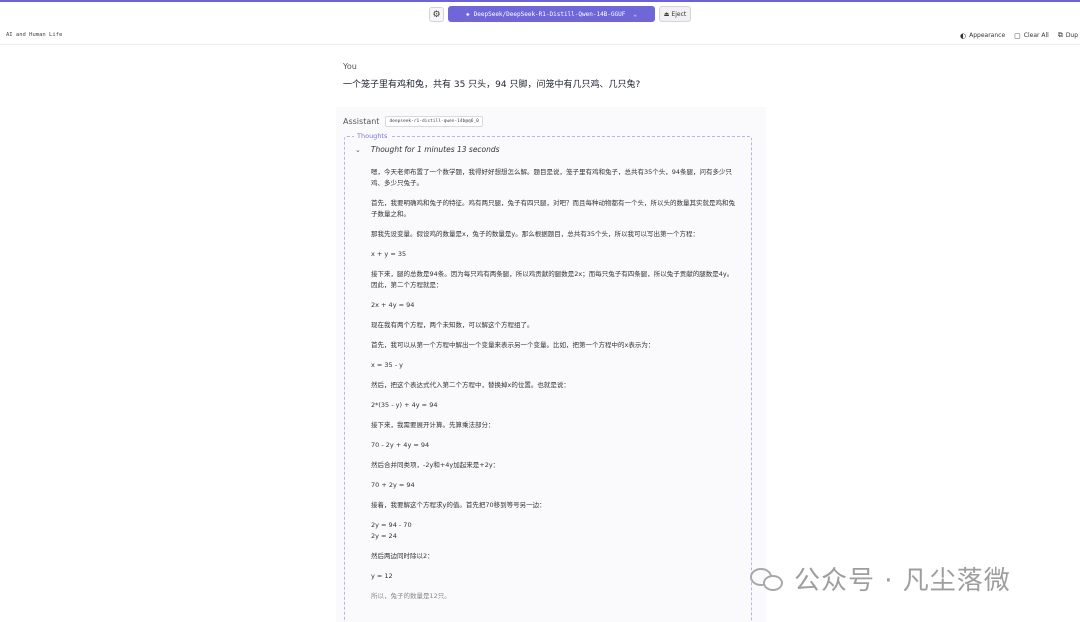  I want to click on chat-actions: ◐ Appearance ▢ Clear All ⧉ Dup, so click(1019, 35).